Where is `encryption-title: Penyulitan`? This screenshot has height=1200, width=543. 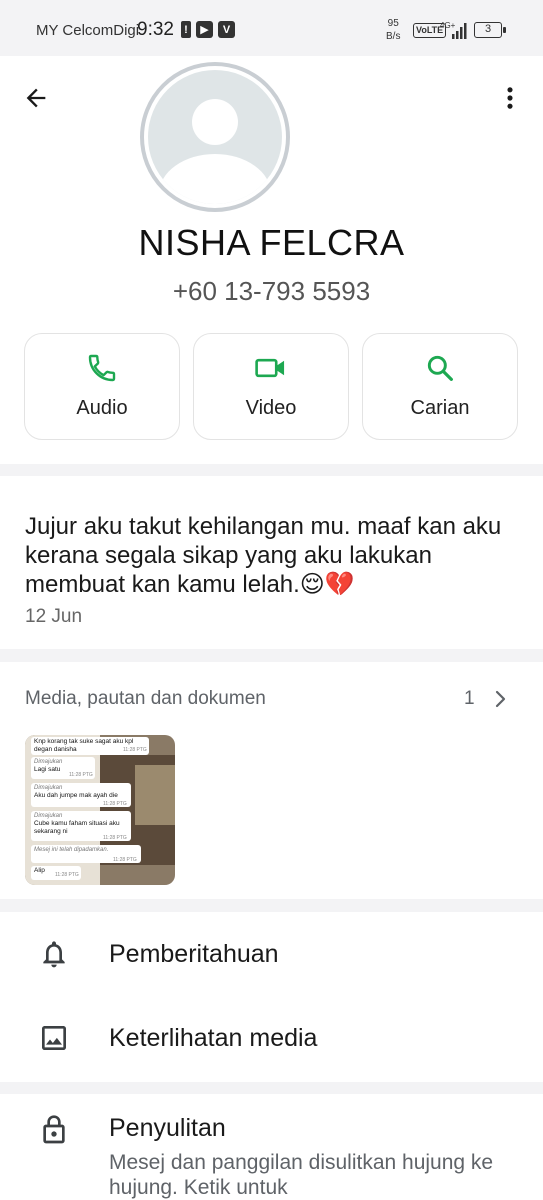 encryption-title: Penyulitan is located at coordinates (167, 1128).